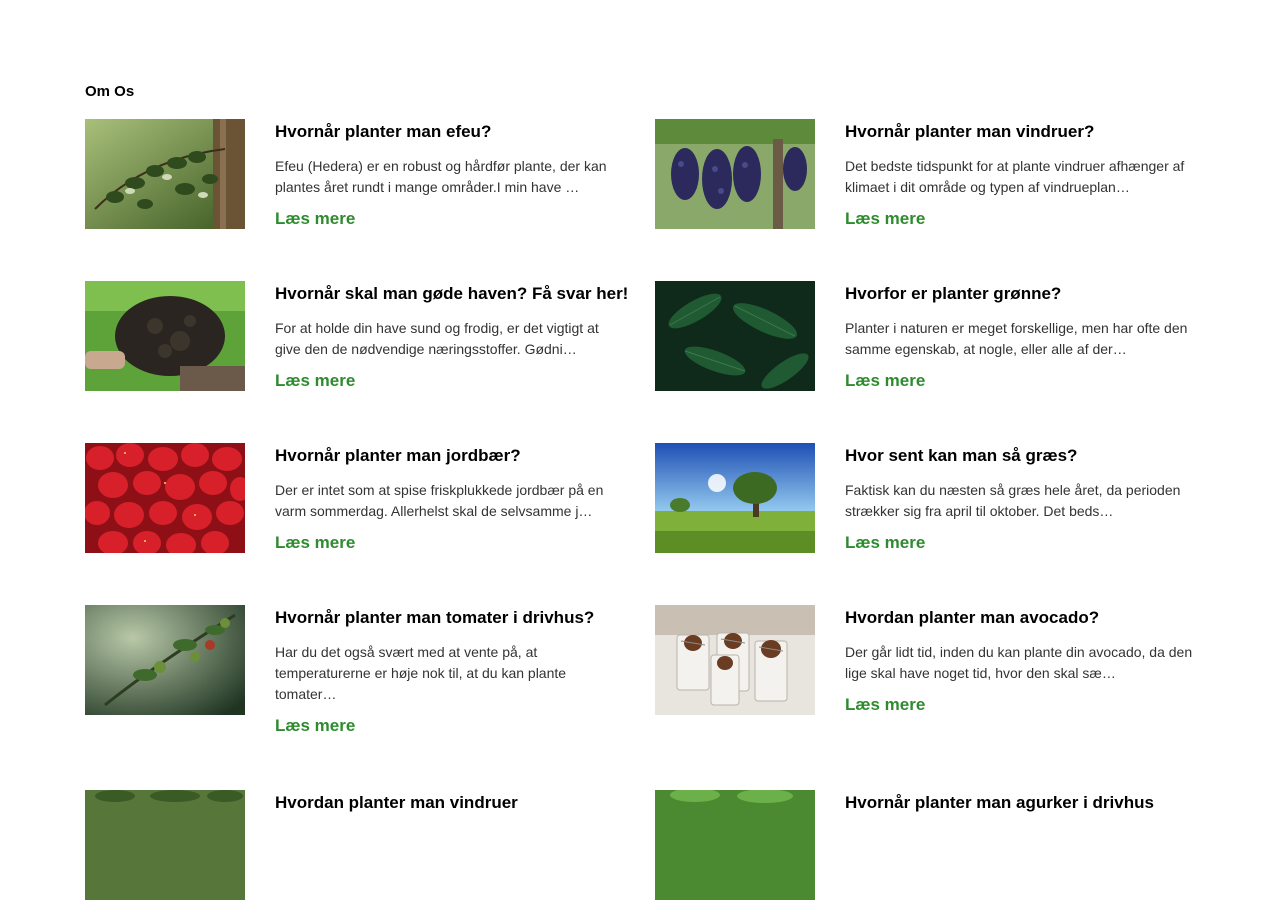 The height and width of the screenshot is (900, 1280). I want to click on tomato-plant-image, so click(165, 660).